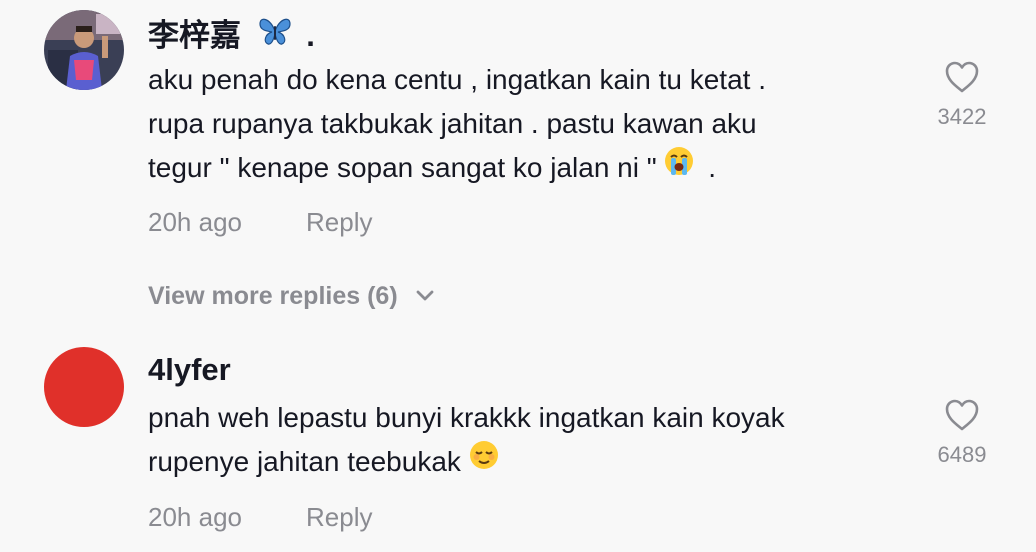 Image resolution: width=1036 pixels, height=552 pixels. Describe the element at coordinates (962, 433) in the screenshot. I see `like-button: 6489` at that location.